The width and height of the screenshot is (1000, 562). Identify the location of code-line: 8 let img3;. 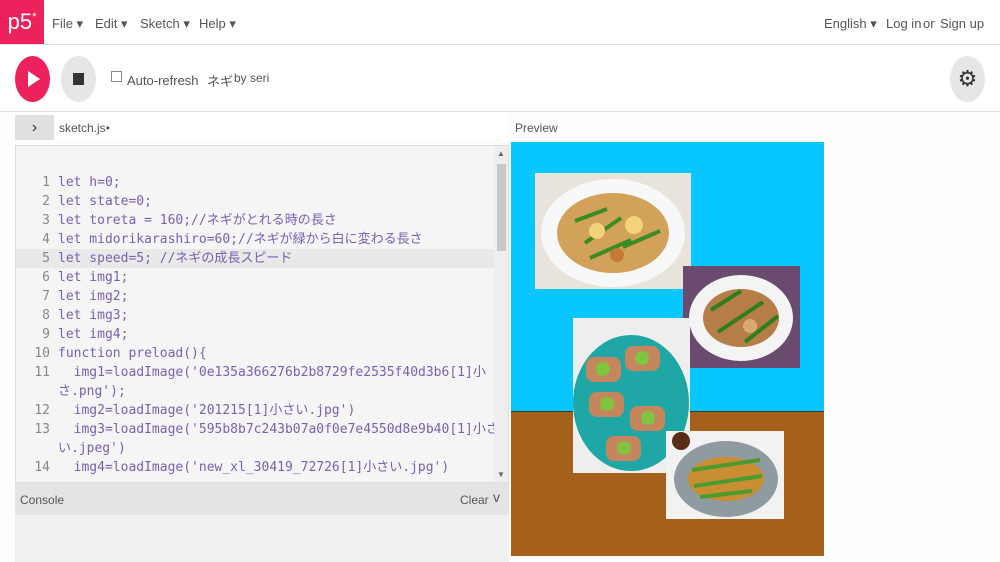
(256, 315).